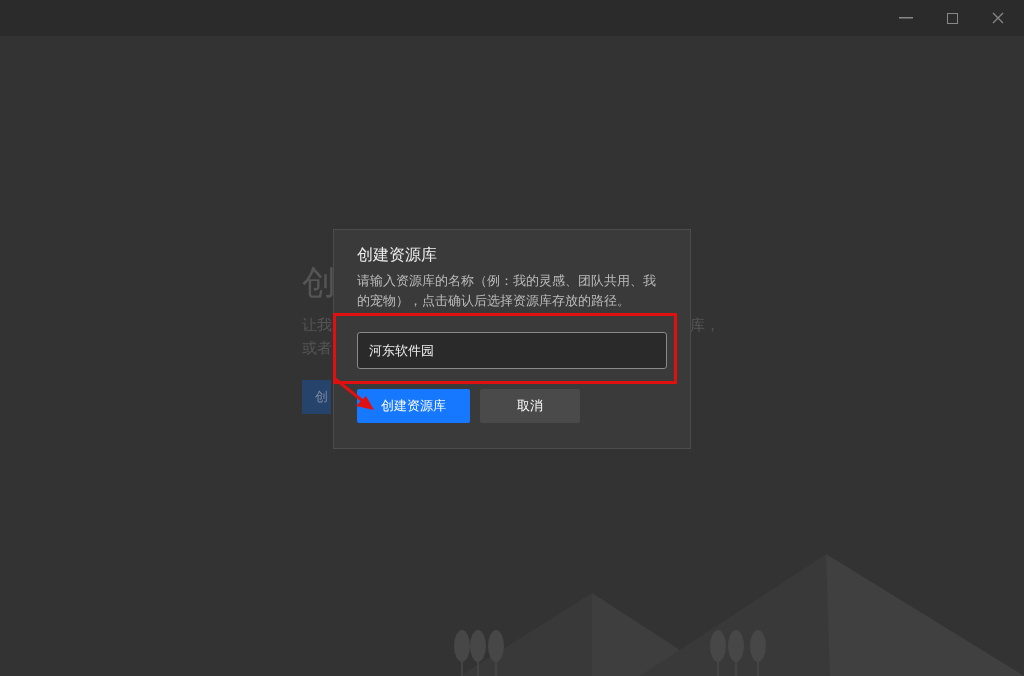 This screenshot has width=1024, height=676. Describe the element at coordinates (507, 291) in the screenshot. I see `dialog-description: 请输入资源库的名称（例：我的灵感、团队共用、我的宠物），点击确认后选择资源库存放的路径。` at that location.